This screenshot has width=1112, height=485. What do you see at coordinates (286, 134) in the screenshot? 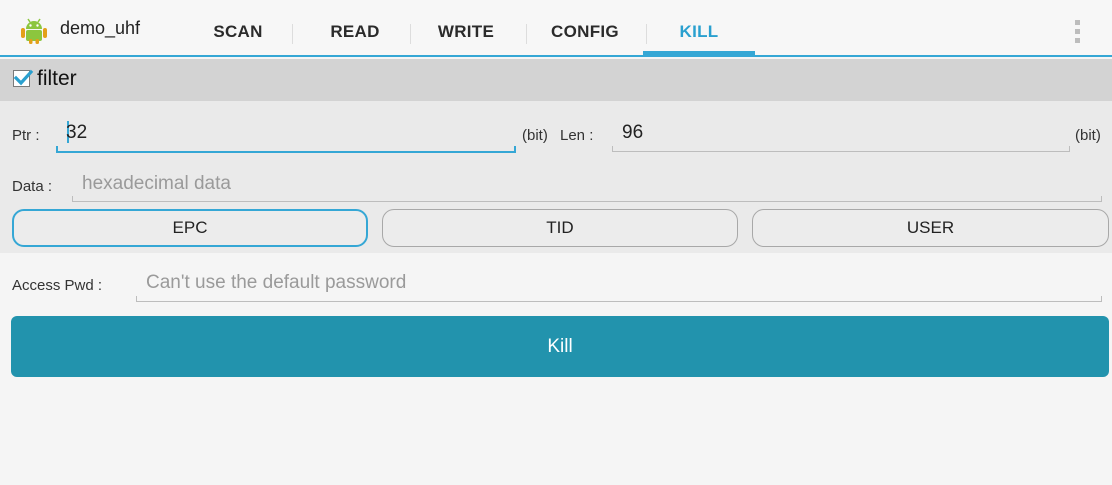
I see `ptr-input: 32` at bounding box center [286, 134].